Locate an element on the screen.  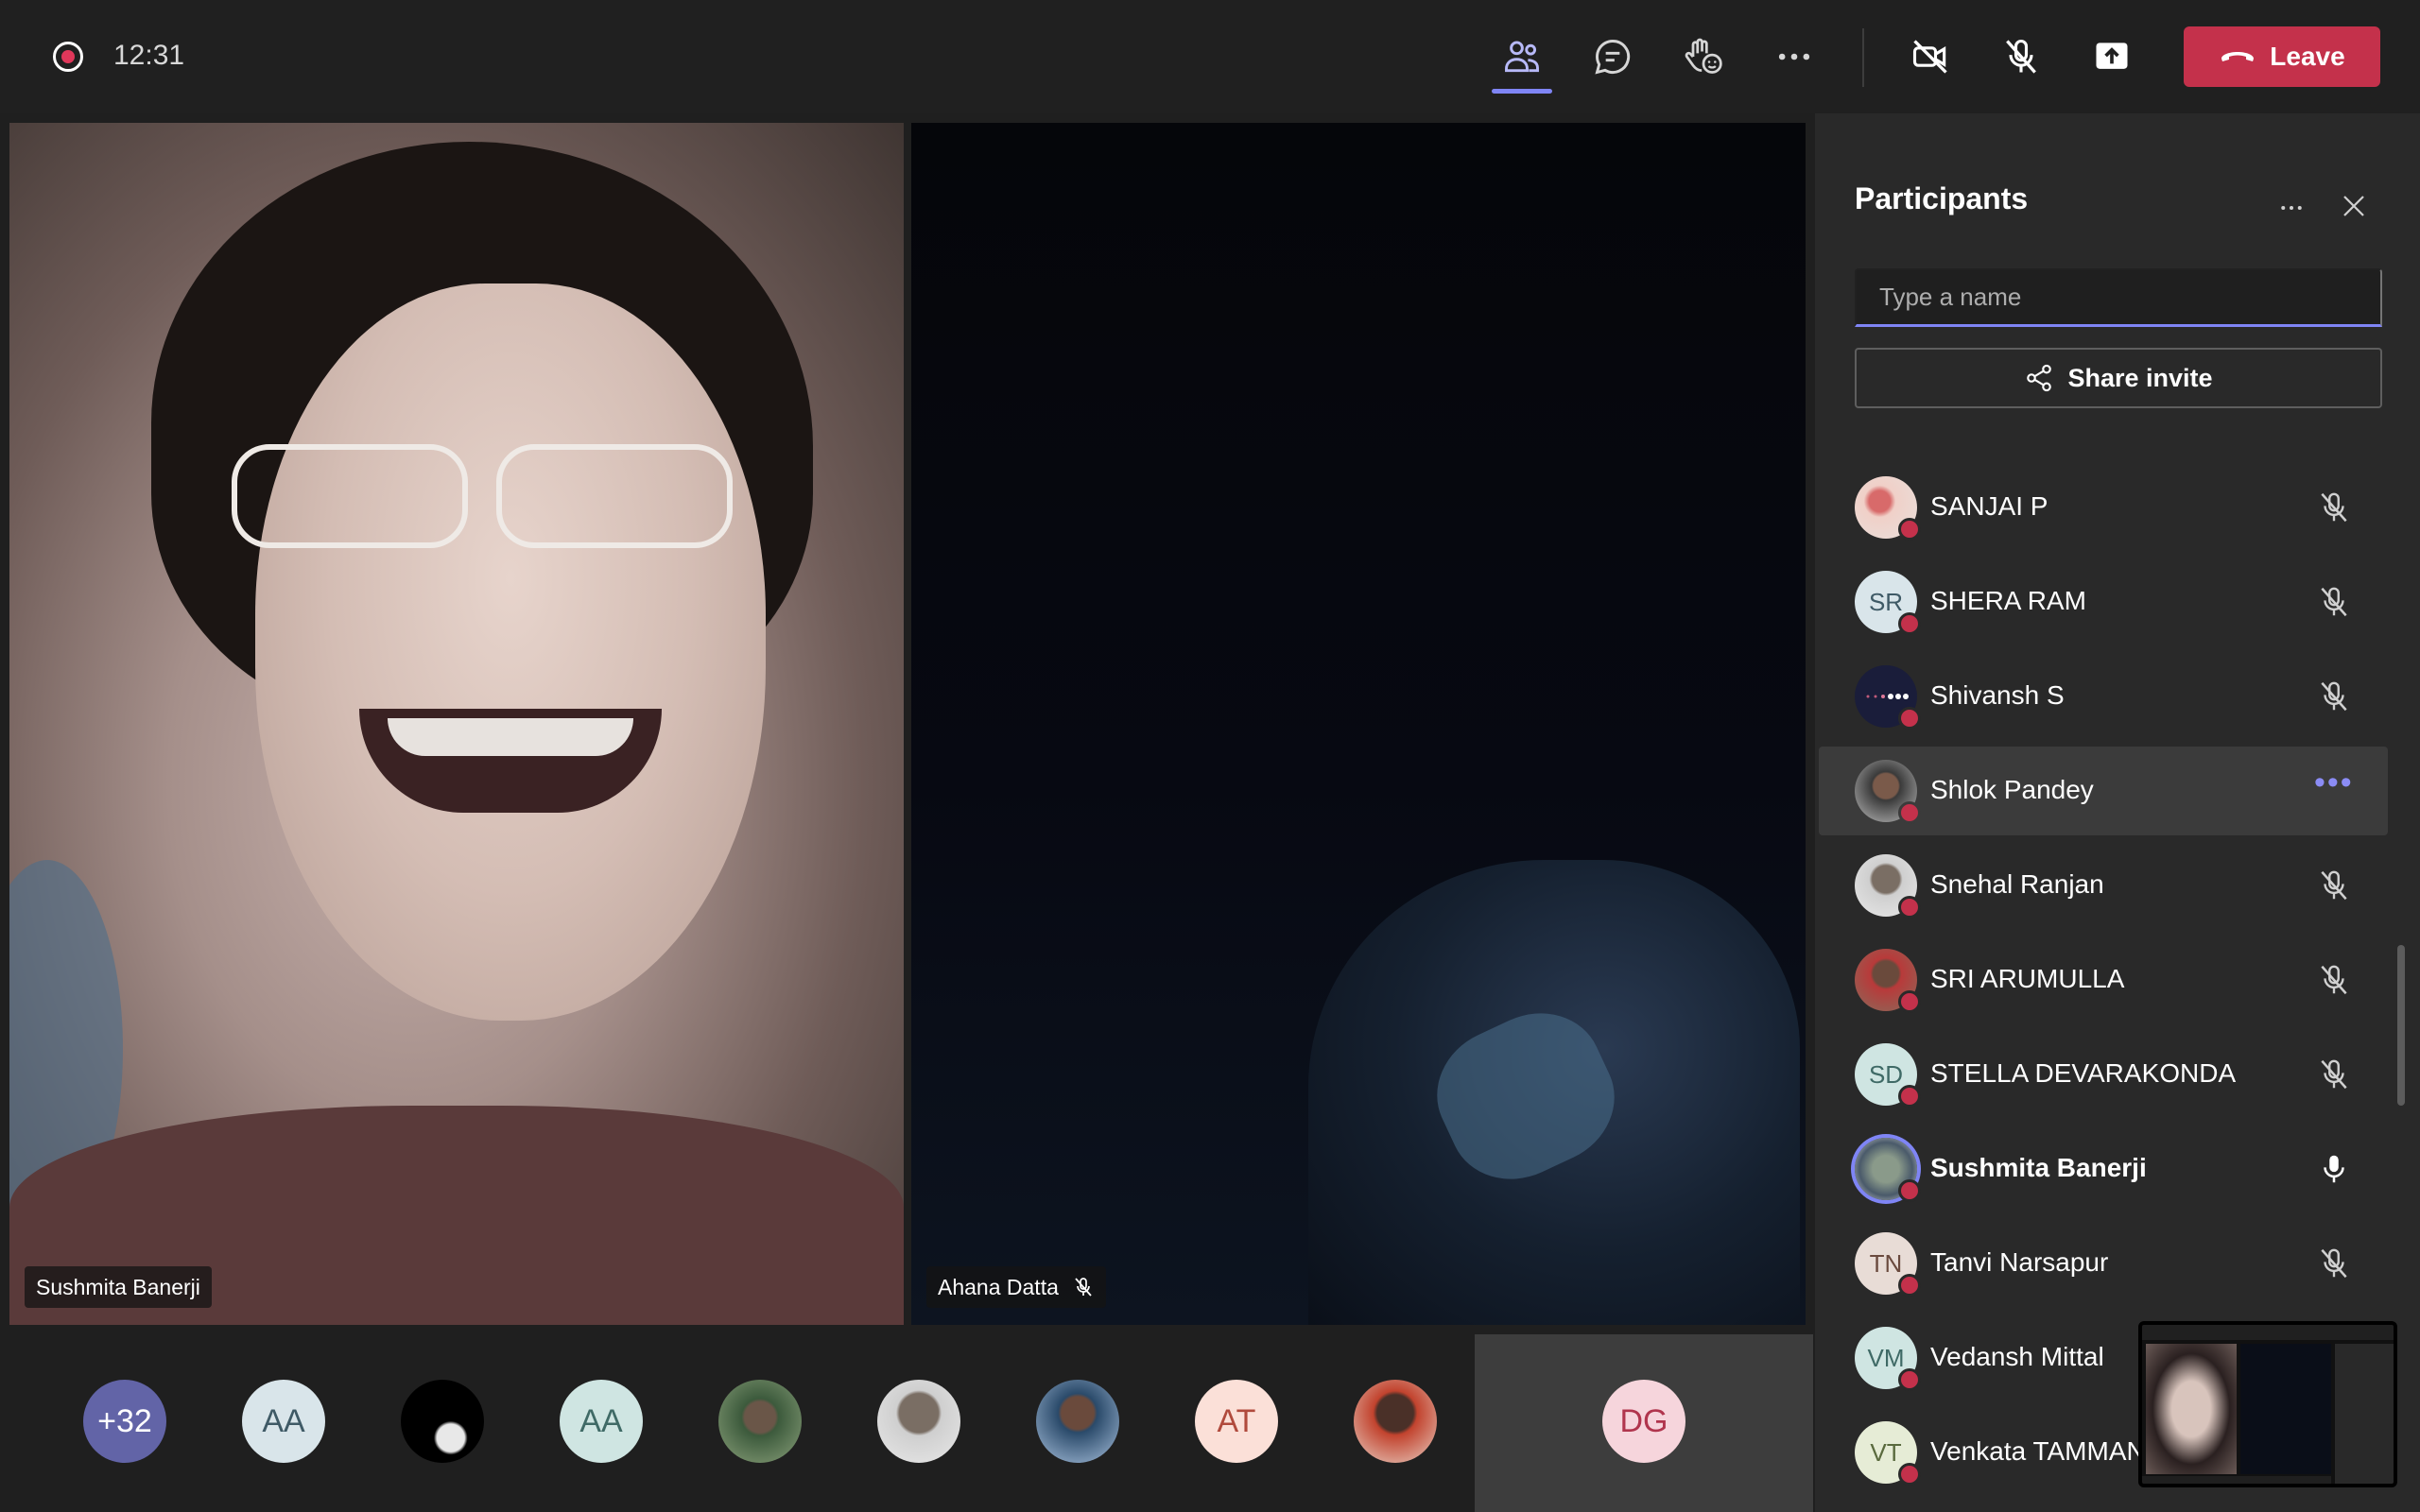
mic-toggle-button is located at coordinates (2021, 56).